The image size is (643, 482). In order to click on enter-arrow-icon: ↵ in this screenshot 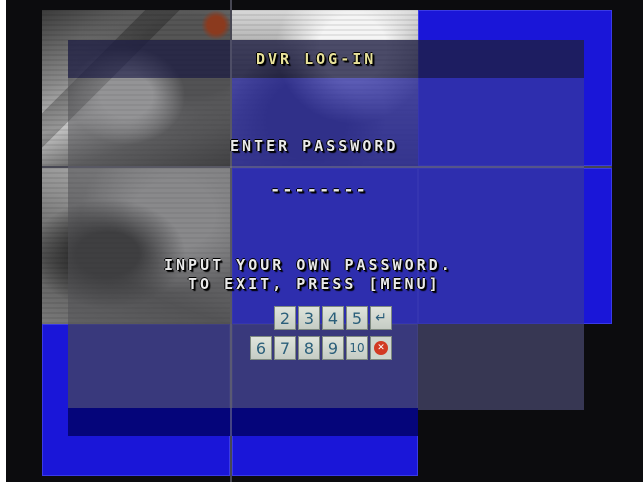, I will do `click(381, 318)`.